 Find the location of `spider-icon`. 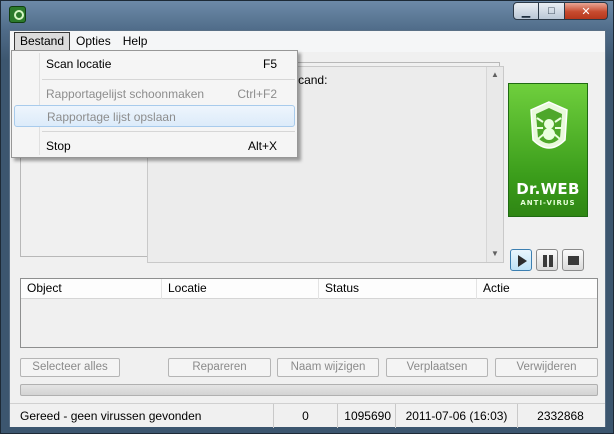

spider-icon is located at coordinates (549, 125).